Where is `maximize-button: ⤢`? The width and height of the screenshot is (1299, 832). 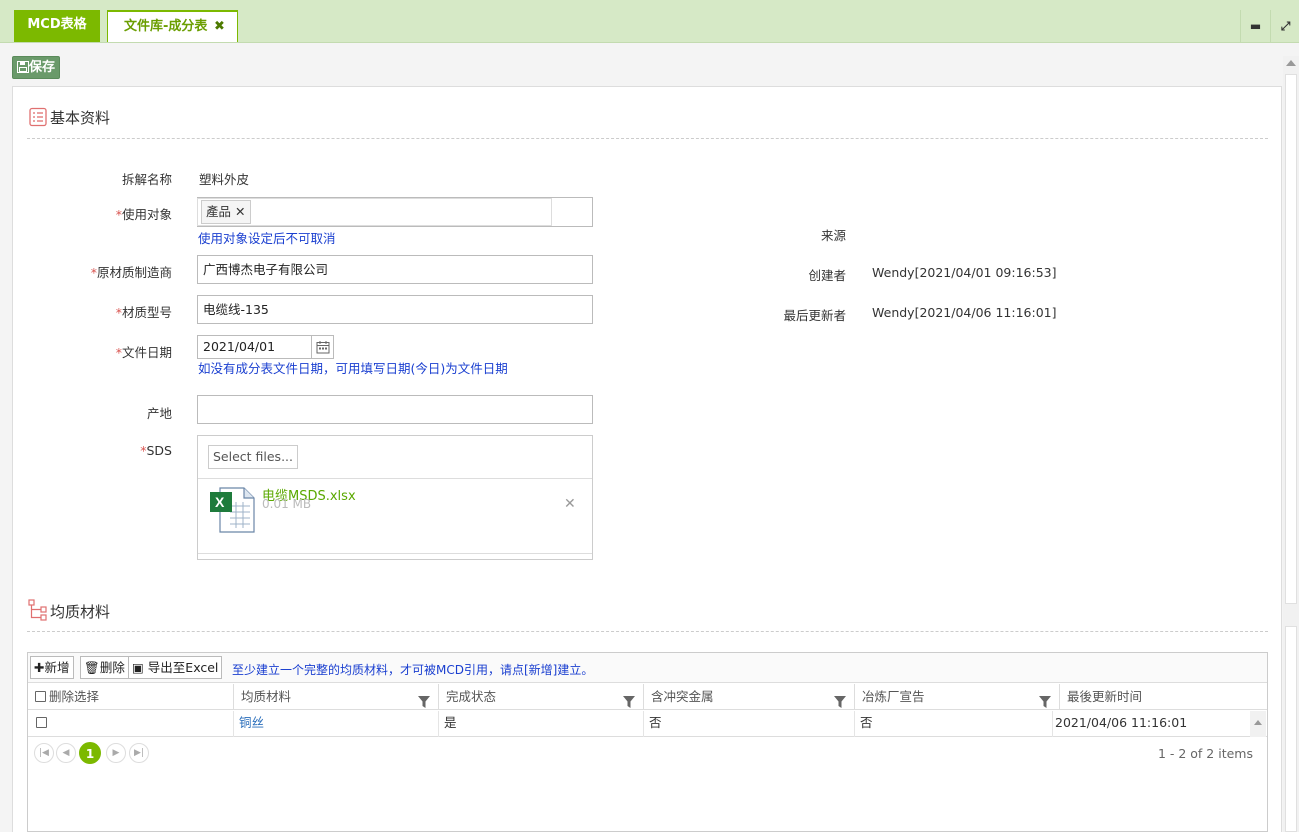 maximize-button: ⤢ is located at coordinates (1284, 26).